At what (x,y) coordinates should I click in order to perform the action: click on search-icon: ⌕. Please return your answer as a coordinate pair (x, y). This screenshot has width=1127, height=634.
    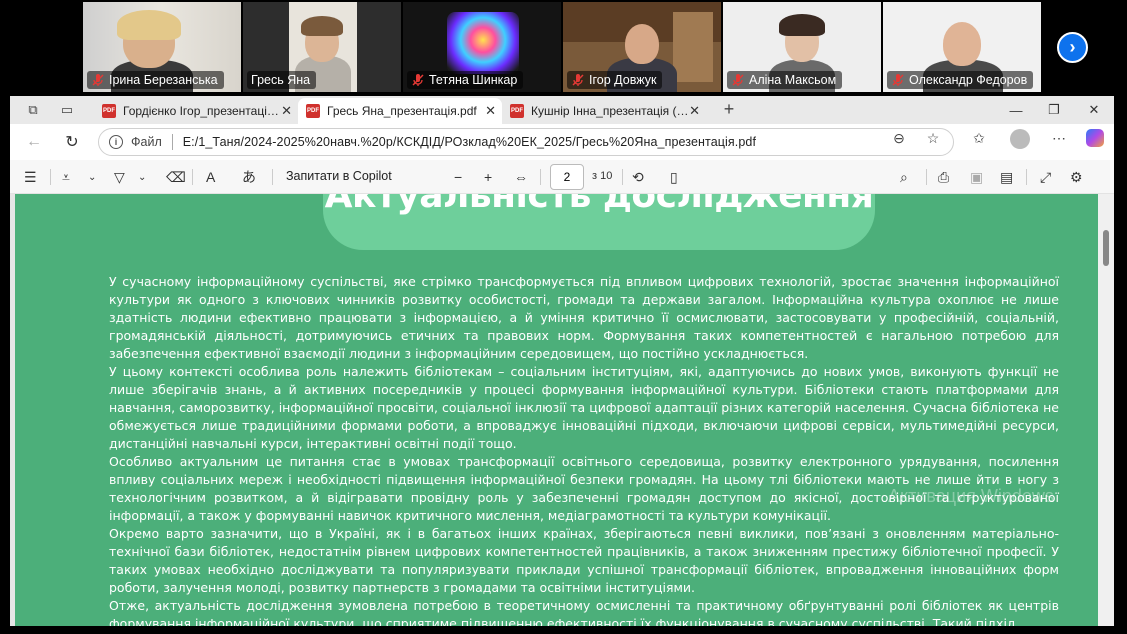
    Looking at the image, I should click on (904, 177).